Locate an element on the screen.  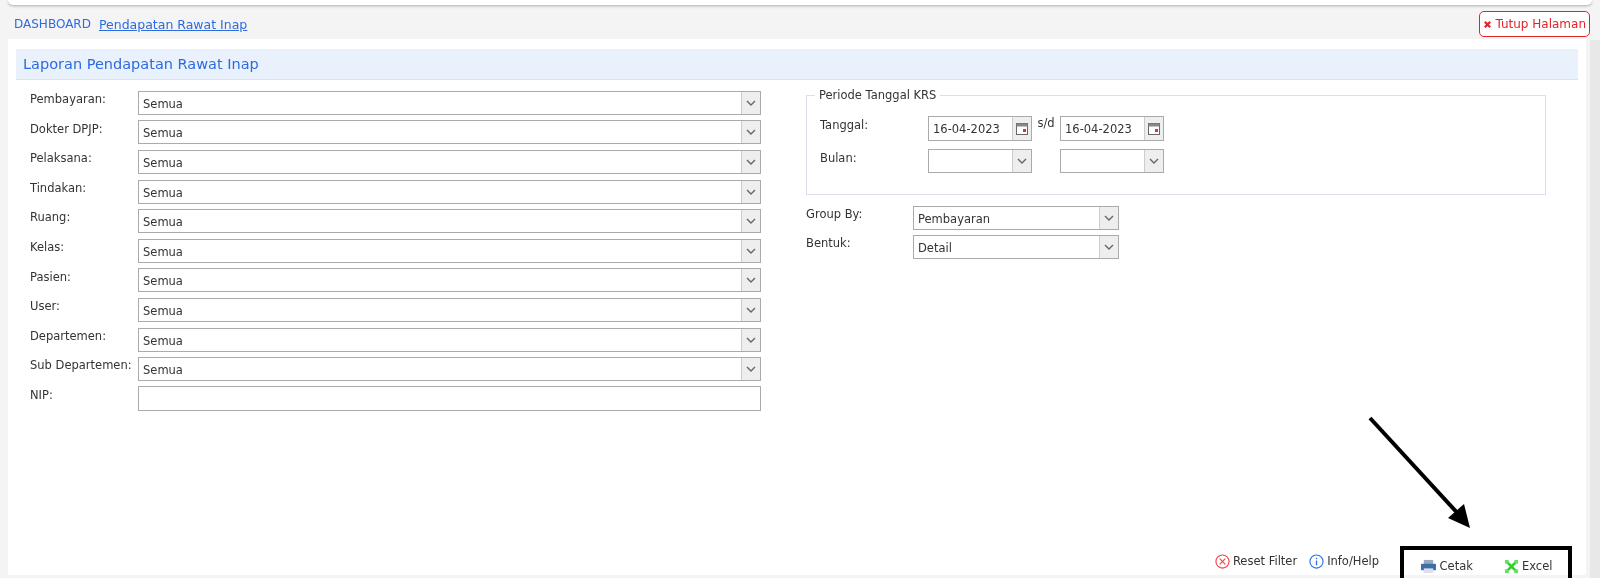
reset-icon is located at coordinates (1222, 561).